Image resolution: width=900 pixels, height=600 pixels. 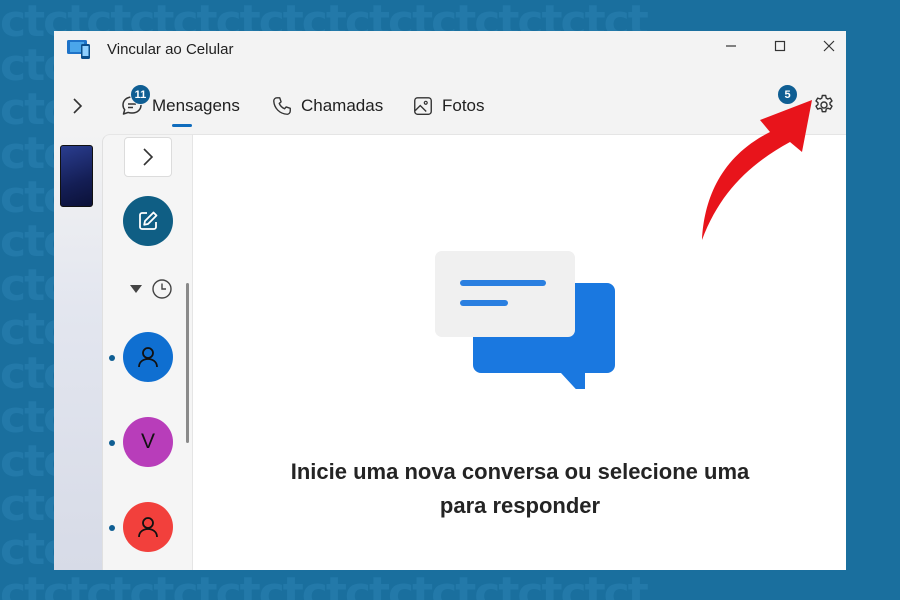 I want to click on conversation-filter, so click(x=151, y=289).